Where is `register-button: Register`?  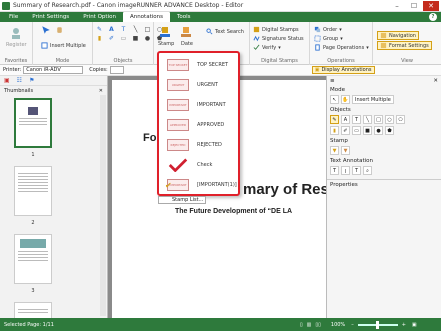 register-button: Register is located at coordinates (16, 37).